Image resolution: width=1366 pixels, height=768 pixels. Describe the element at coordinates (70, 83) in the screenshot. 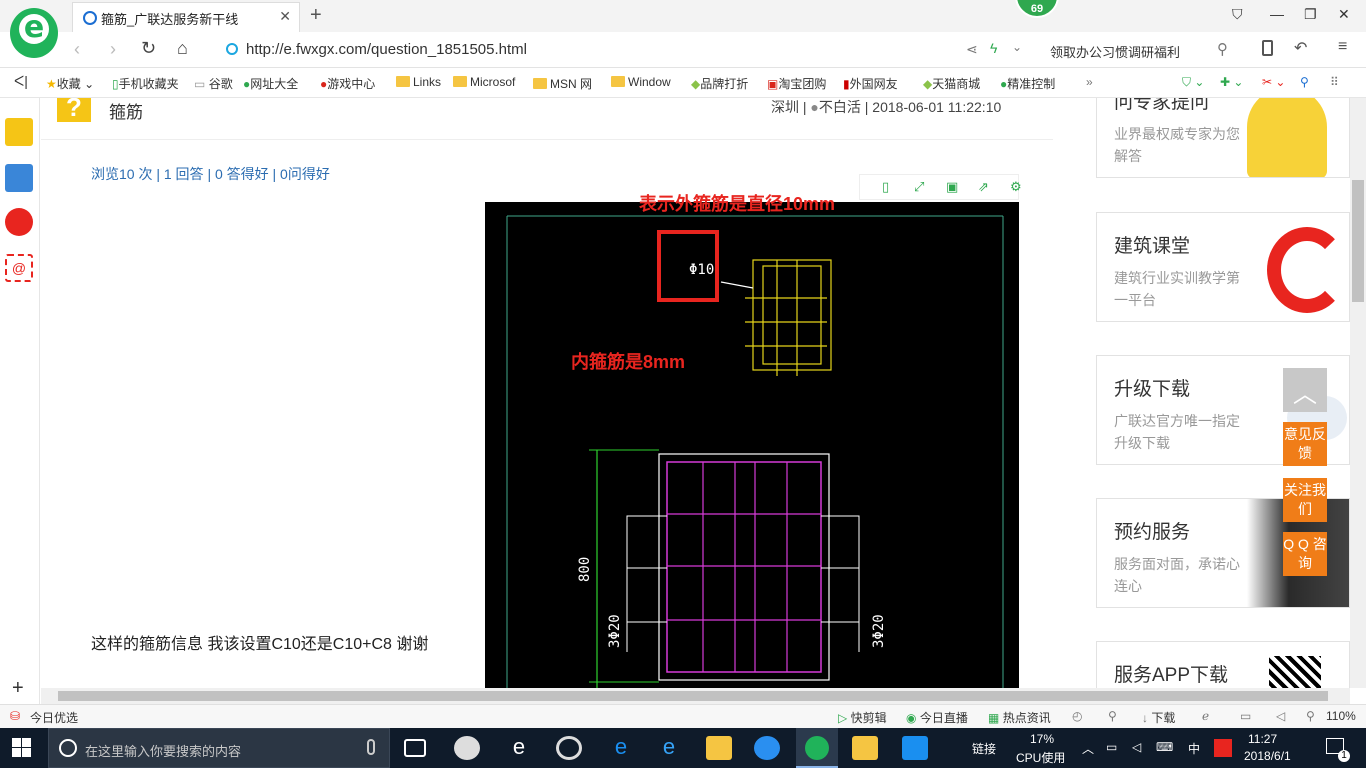

I see `bookmark-favorites: ★收藏 ⌄` at that location.